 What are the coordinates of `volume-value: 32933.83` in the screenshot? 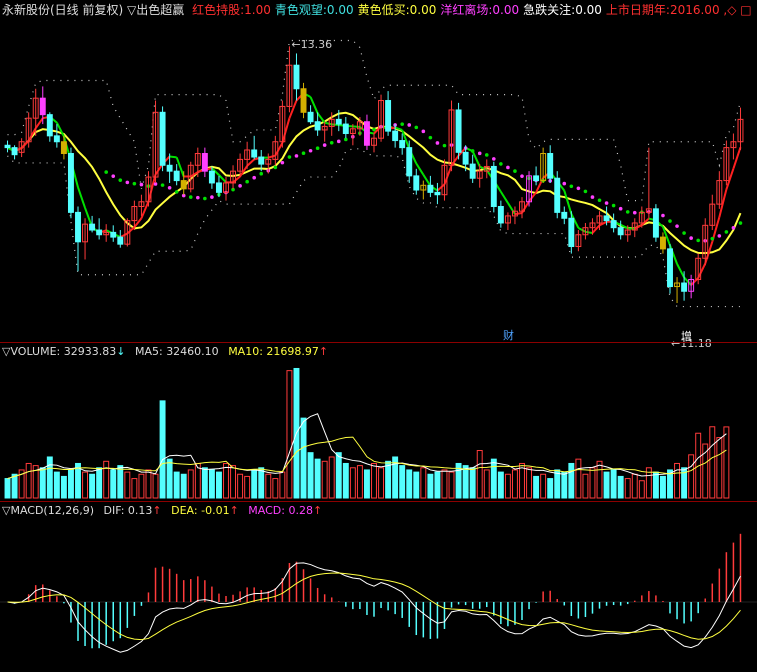 It's located at (90, 351).